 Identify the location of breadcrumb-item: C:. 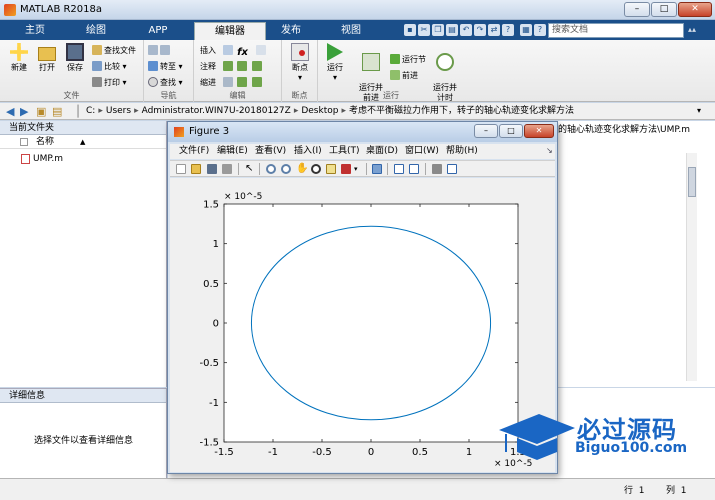
(90, 111).